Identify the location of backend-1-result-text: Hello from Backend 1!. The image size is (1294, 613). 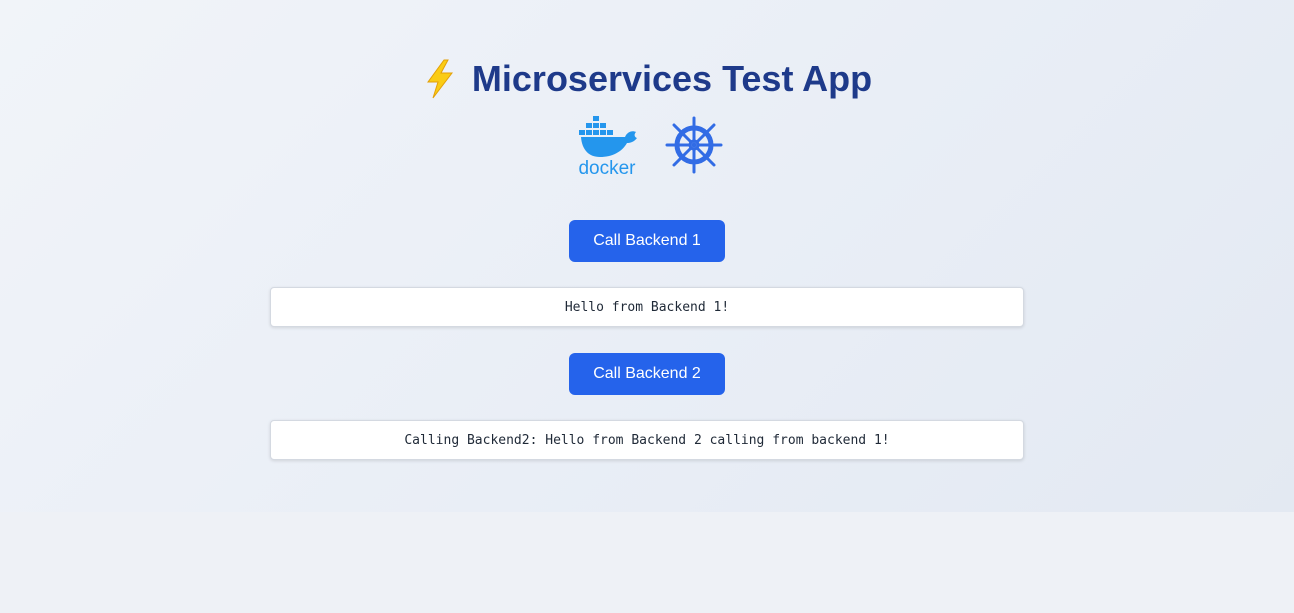
(647, 307).